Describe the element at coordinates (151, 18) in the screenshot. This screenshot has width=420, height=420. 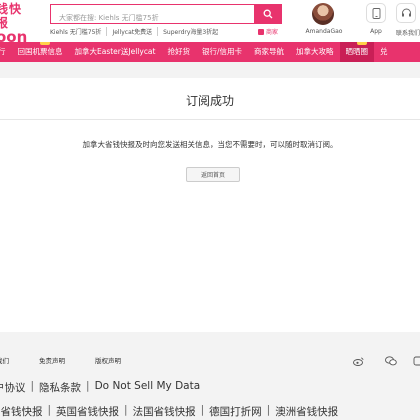
I see `search-input` at that location.